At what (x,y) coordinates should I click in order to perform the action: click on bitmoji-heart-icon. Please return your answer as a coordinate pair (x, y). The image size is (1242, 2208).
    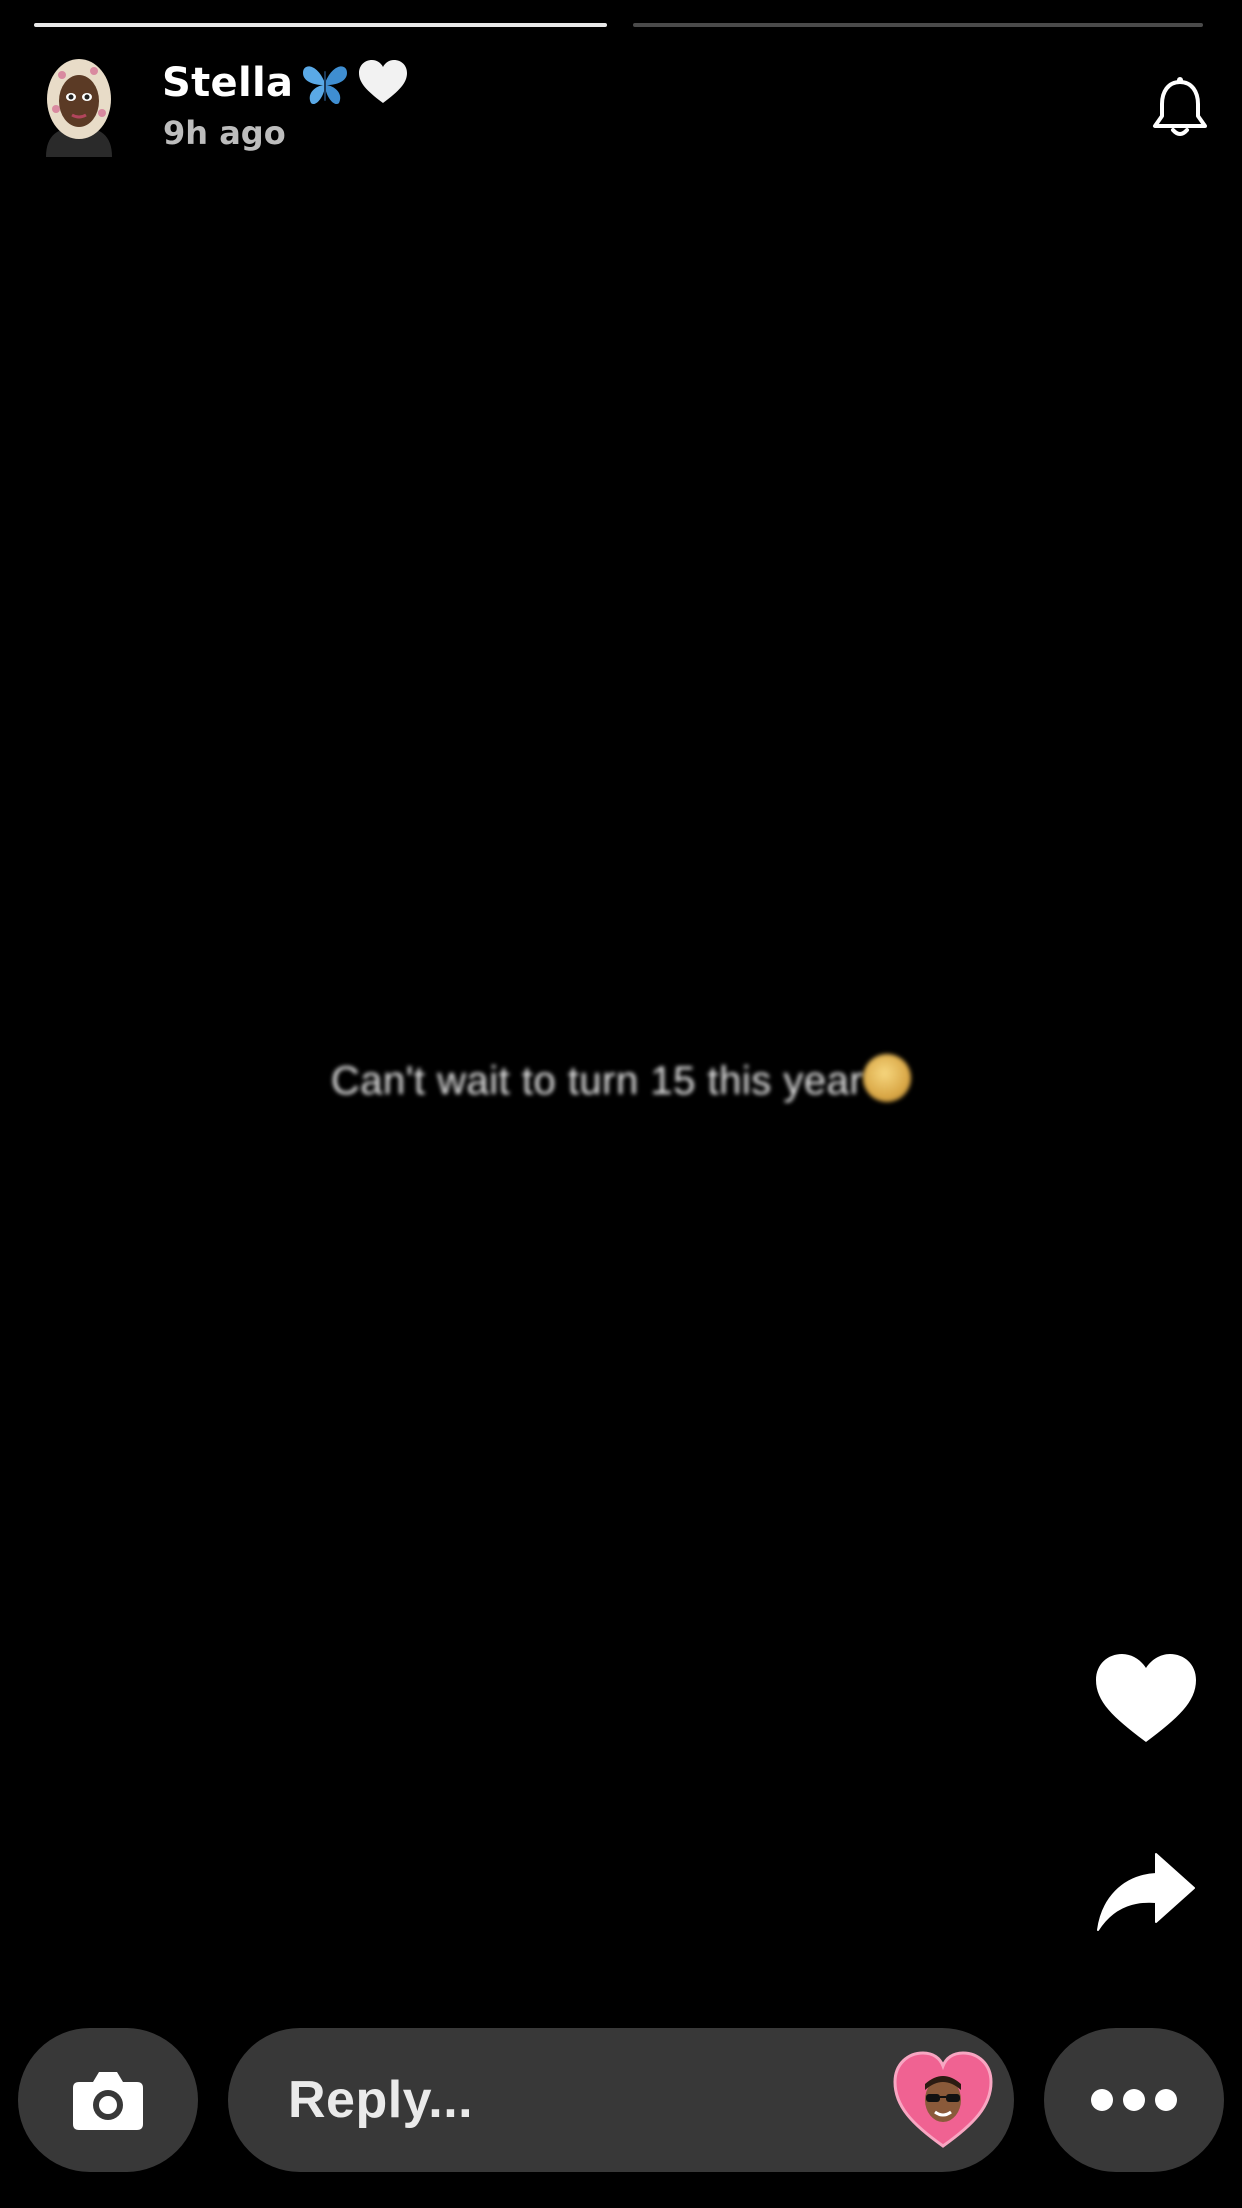
    Looking at the image, I should click on (943, 2100).